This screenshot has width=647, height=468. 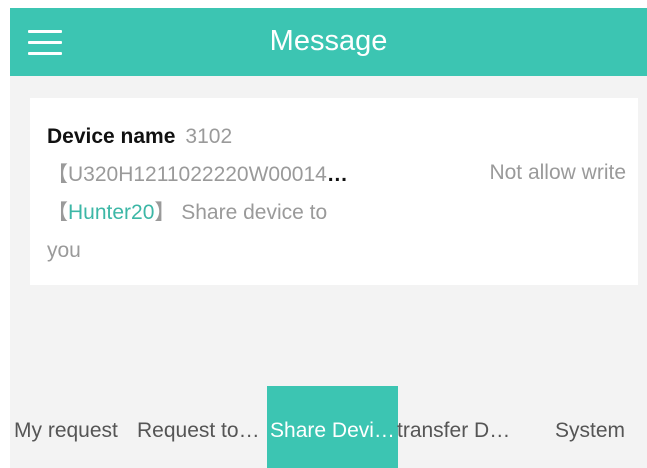 What do you see at coordinates (590, 427) in the screenshot?
I see `tab-system: System` at bounding box center [590, 427].